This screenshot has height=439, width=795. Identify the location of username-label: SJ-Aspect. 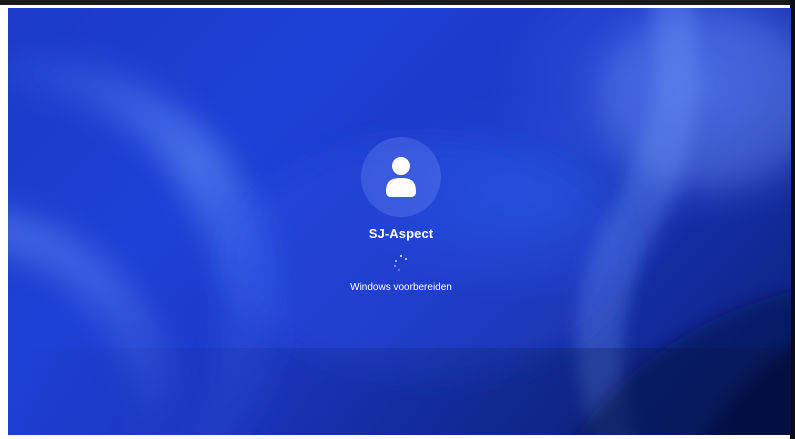
(401, 233).